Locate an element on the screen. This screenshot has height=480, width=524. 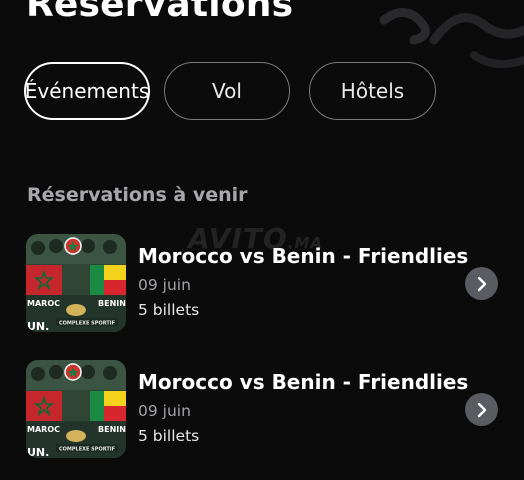
tab-hotels: Hôtels is located at coordinates (372, 91).